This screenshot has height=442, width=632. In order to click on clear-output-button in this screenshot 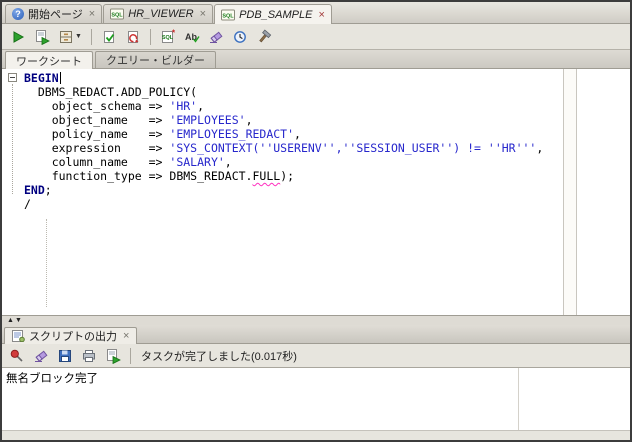, I will do `click(41, 356)`.